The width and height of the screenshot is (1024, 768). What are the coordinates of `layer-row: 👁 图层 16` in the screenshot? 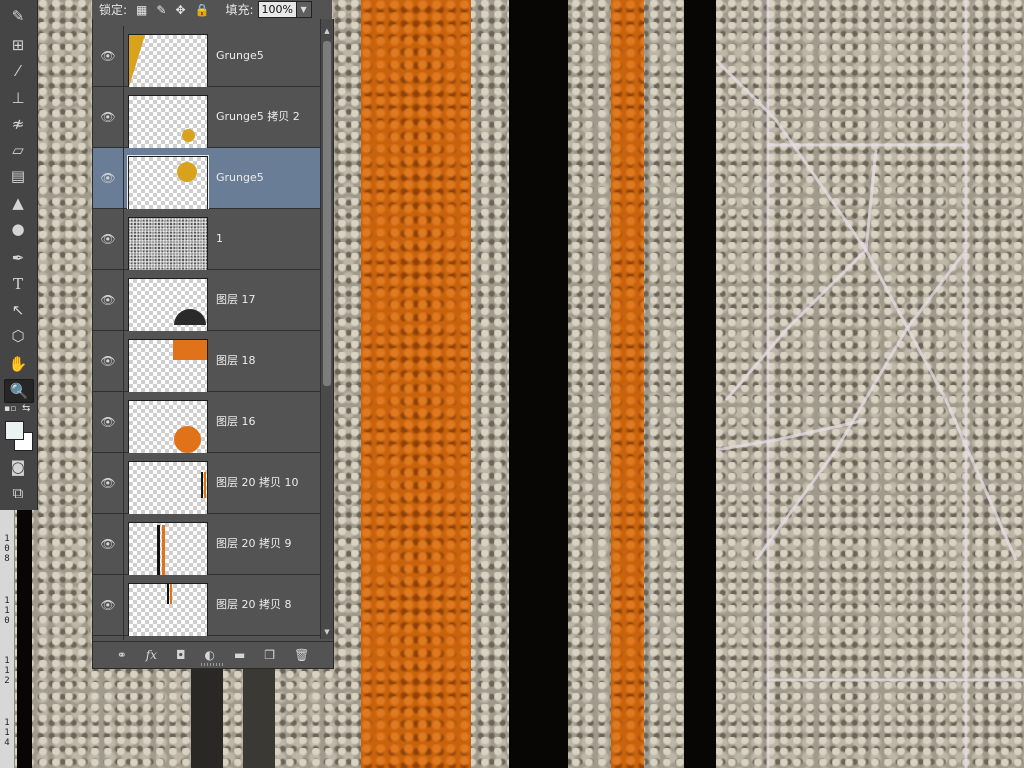 It's located at (206, 423).